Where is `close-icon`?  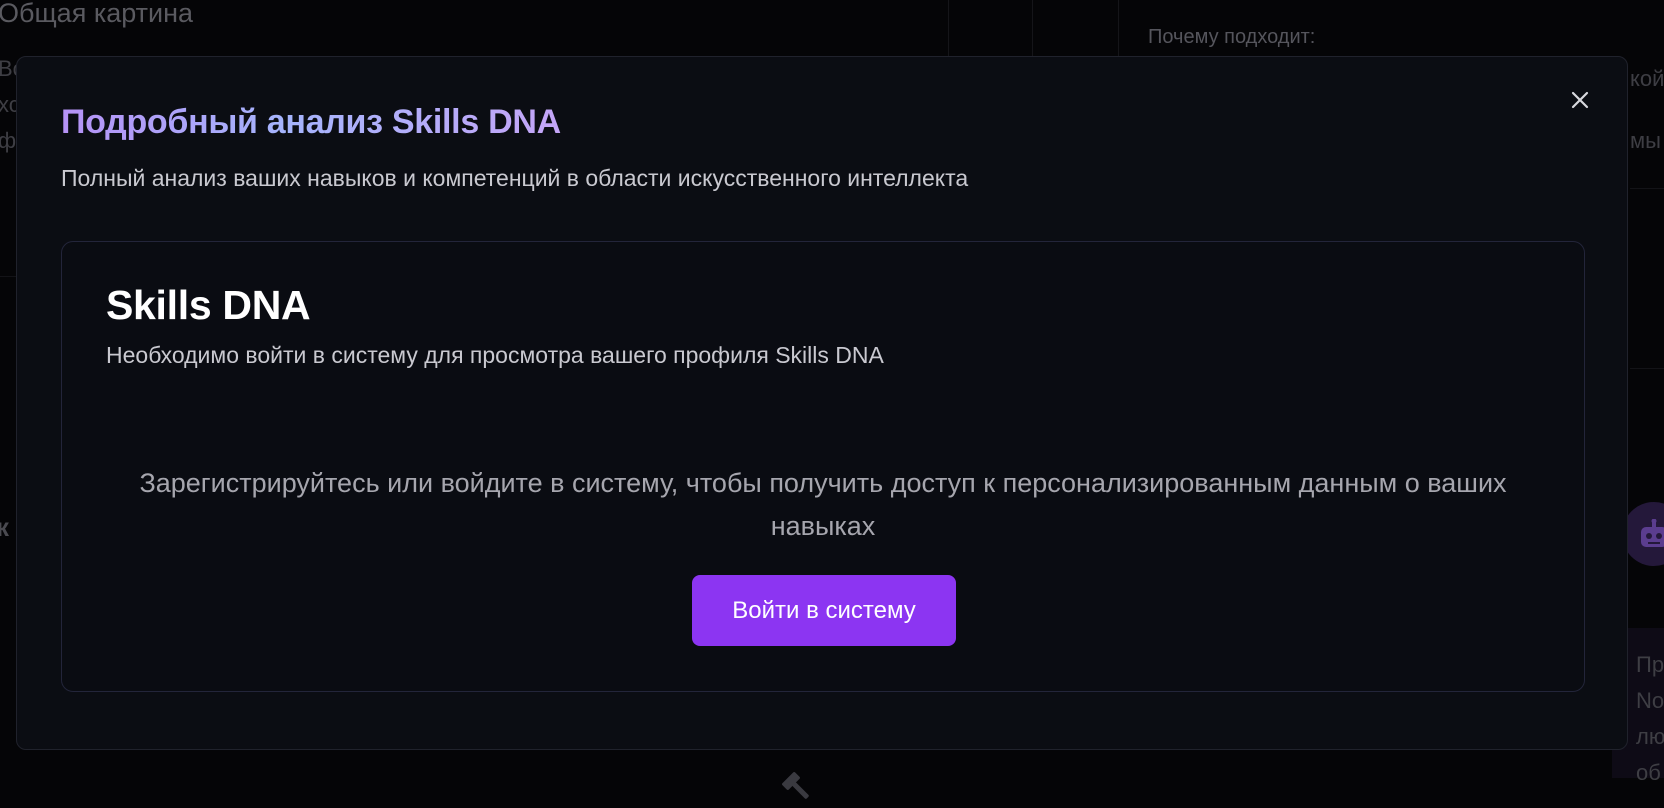
close-icon is located at coordinates (1580, 100).